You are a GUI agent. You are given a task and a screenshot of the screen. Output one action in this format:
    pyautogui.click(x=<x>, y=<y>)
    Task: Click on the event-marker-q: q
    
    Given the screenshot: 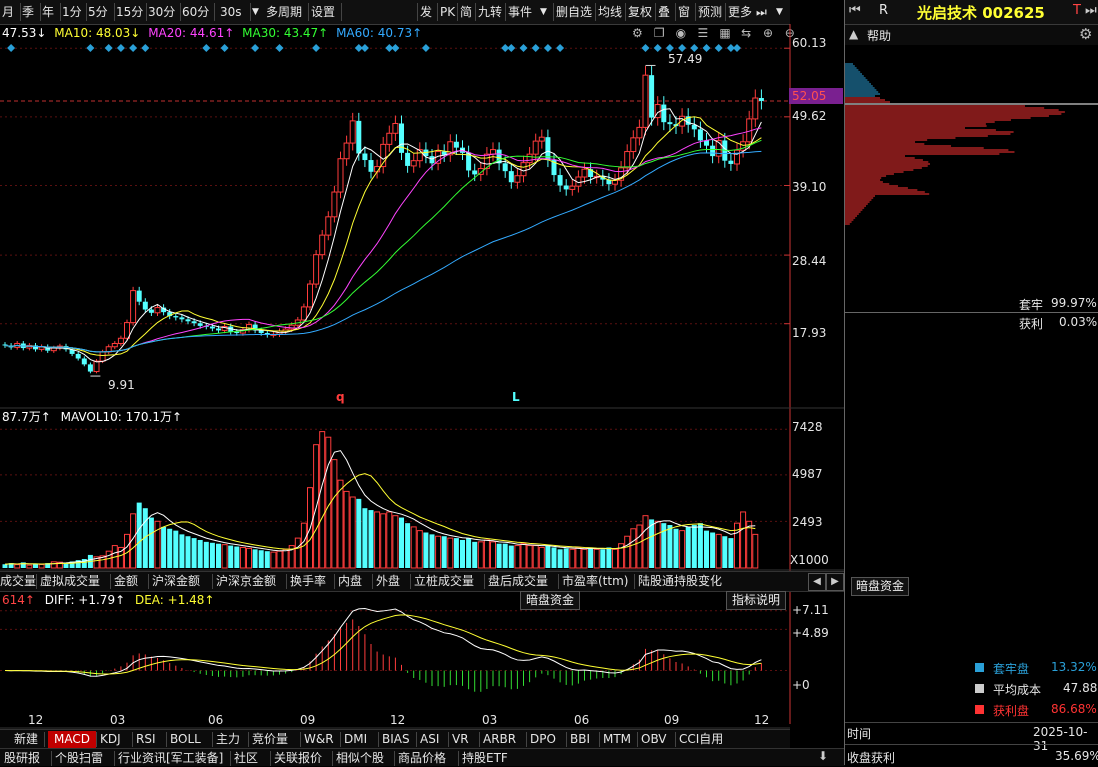 What is the action you would take?
    pyautogui.click(x=340, y=397)
    